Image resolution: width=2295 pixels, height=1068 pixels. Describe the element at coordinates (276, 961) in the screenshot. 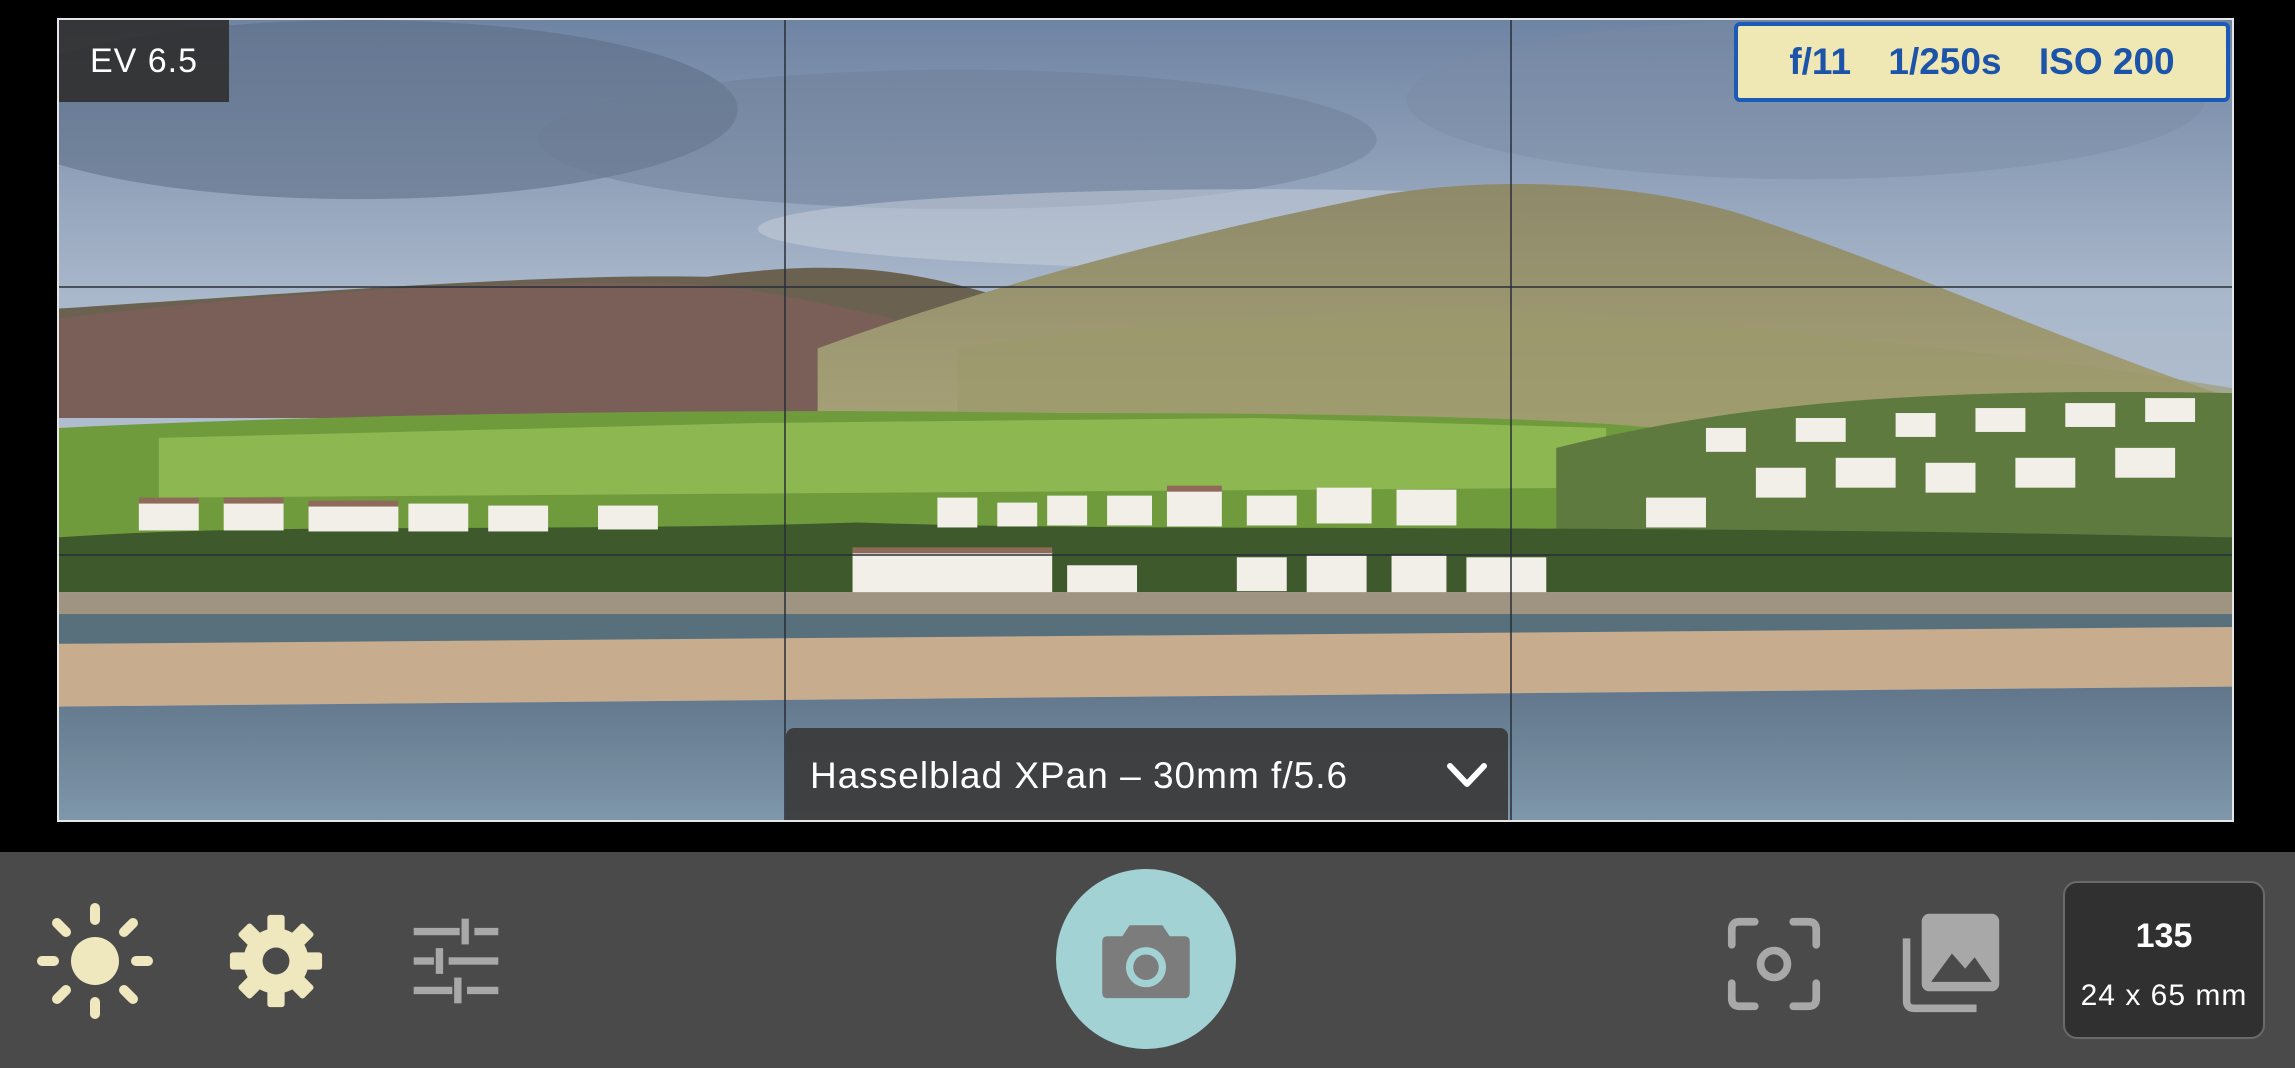

I see `gear-icon` at that location.